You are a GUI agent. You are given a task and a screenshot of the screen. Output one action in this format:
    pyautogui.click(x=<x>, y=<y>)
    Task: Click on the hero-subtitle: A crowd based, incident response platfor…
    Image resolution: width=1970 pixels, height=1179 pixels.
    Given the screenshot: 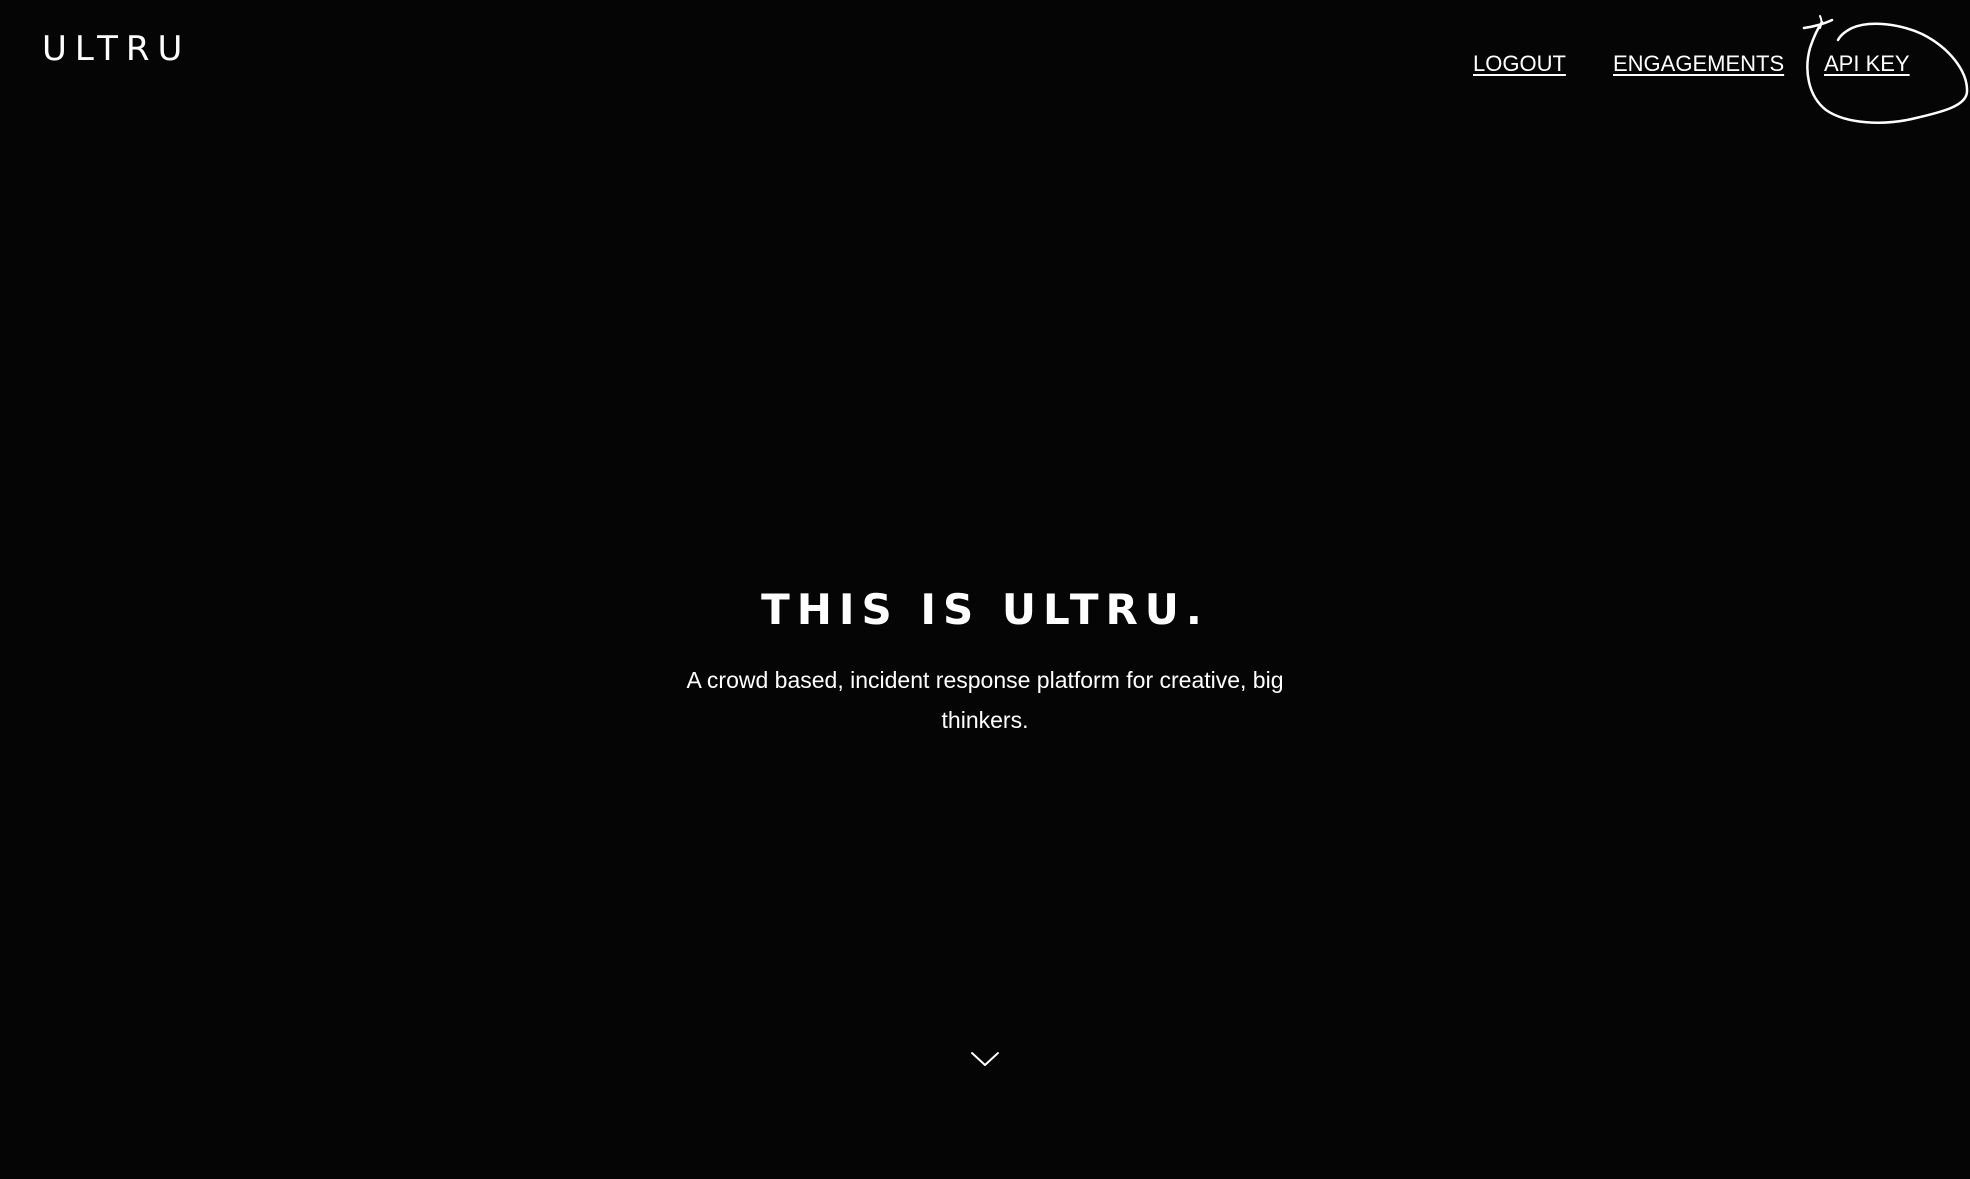 What is the action you would take?
    pyautogui.click(x=985, y=700)
    